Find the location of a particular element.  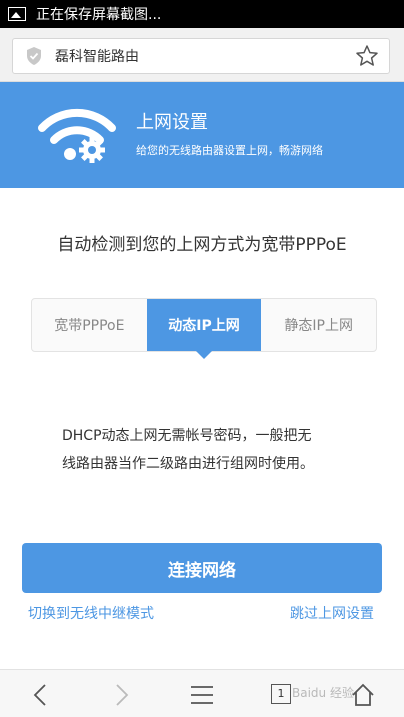

mode-description: DHCP动态上网无需帐号密码，一般把无 线路由器当作二级路由进行组网时使用。 is located at coordinates (212, 450).